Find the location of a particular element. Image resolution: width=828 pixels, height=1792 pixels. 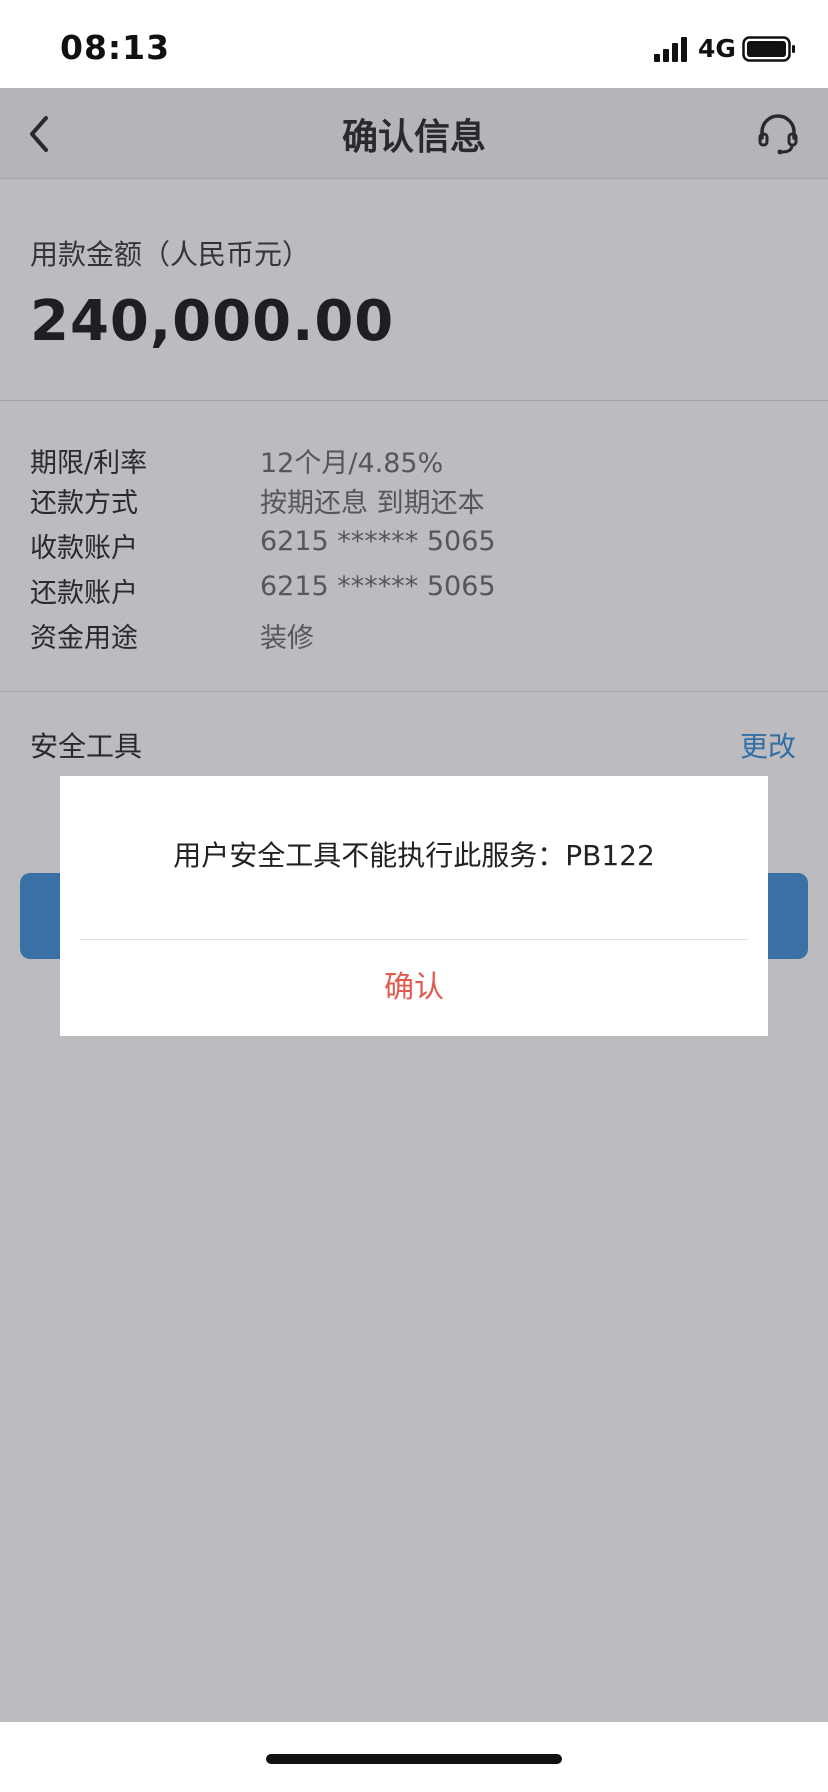

confirm-button: 确认 is located at coordinates (414, 988).